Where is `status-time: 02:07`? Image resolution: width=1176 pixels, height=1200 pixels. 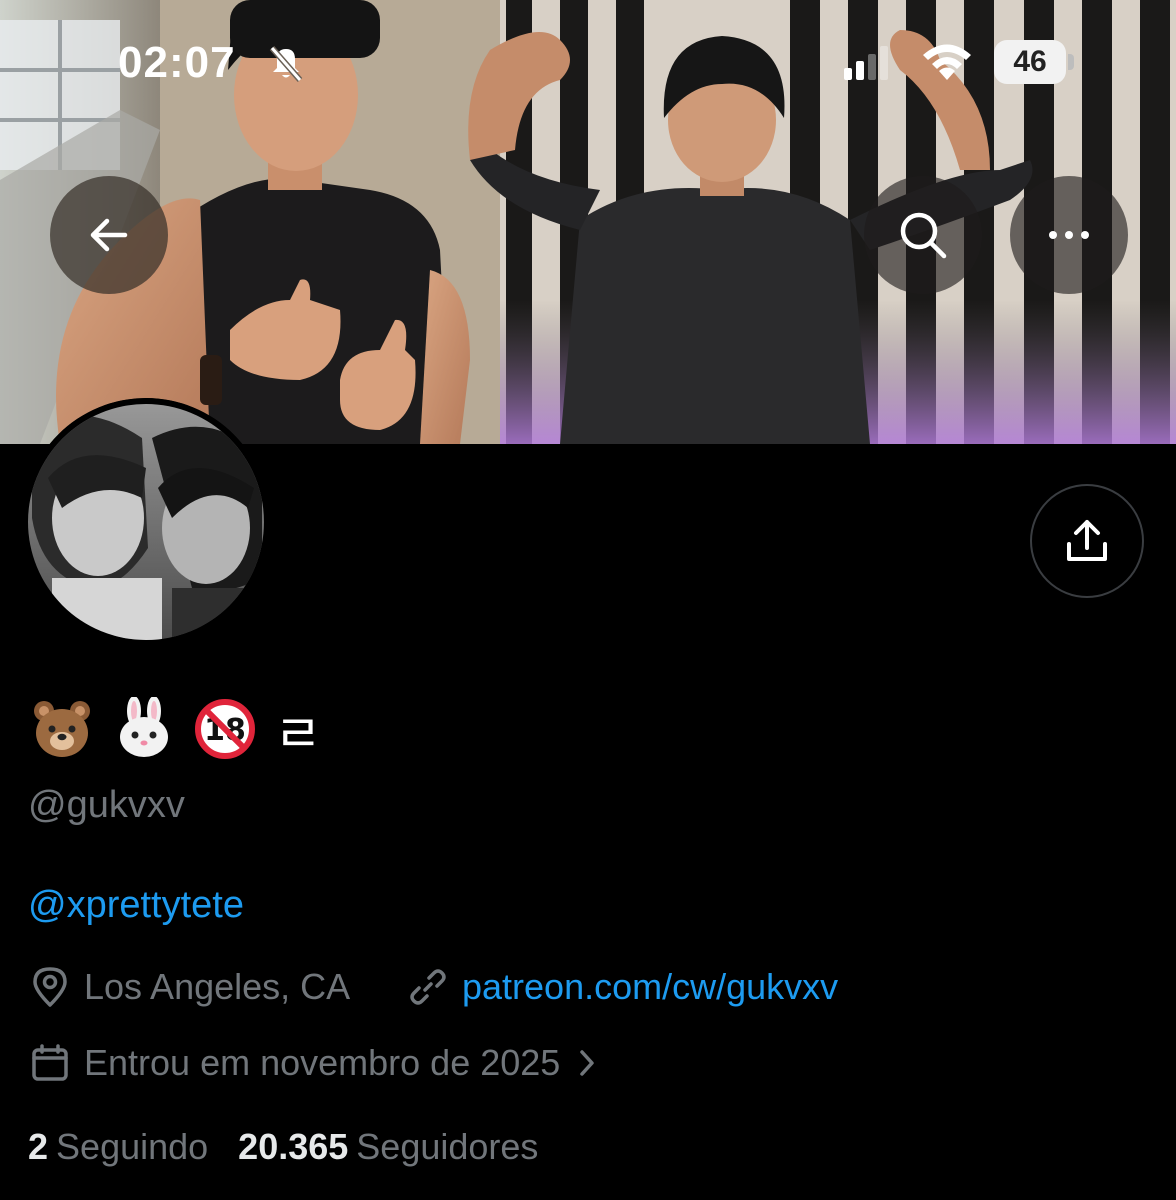
status-time: 02:07 is located at coordinates (177, 62).